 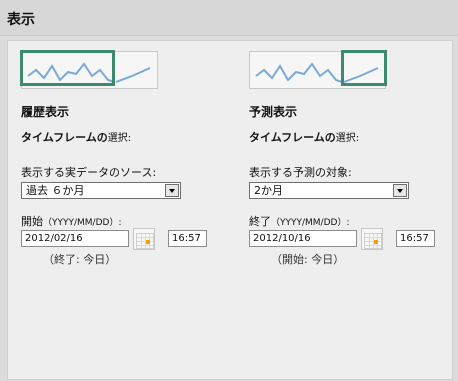 I want to click on forecast-view-thumbnail, so click(x=318, y=69).